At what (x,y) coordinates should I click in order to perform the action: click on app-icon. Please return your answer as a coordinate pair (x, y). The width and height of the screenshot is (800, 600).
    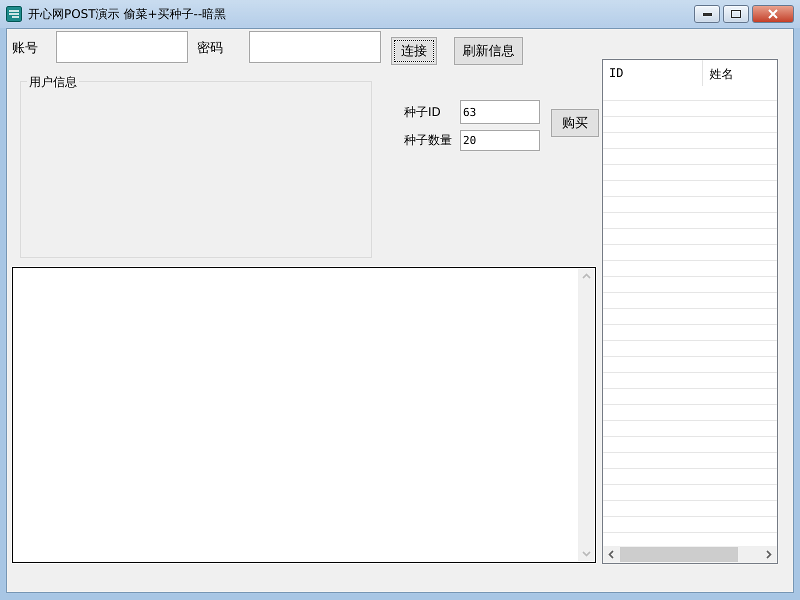
    Looking at the image, I should click on (14, 14).